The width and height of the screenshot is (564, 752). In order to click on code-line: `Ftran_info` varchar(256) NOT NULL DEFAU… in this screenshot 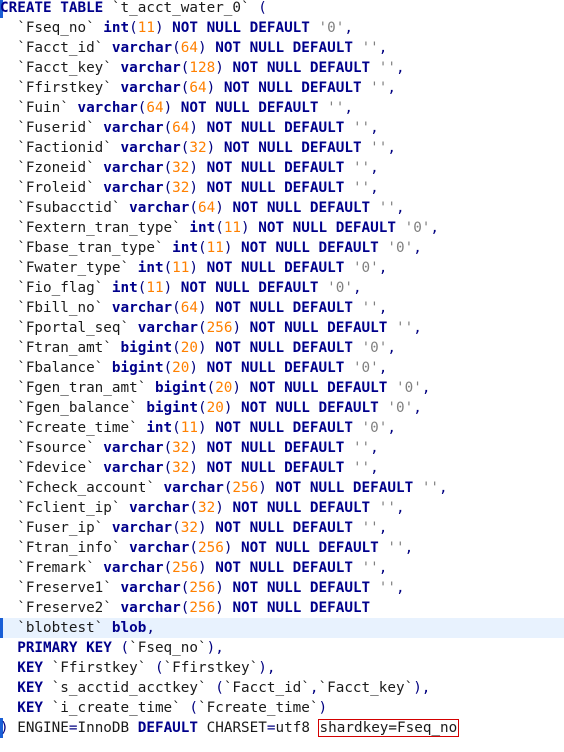, I will do `click(282, 548)`.